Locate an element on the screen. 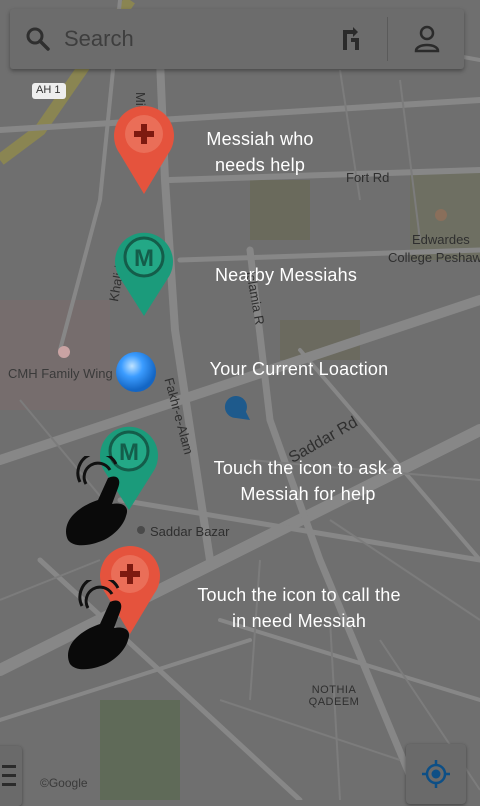 This screenshot has height=806, width=480. my-location-icon is located at coordinates (436, 774).